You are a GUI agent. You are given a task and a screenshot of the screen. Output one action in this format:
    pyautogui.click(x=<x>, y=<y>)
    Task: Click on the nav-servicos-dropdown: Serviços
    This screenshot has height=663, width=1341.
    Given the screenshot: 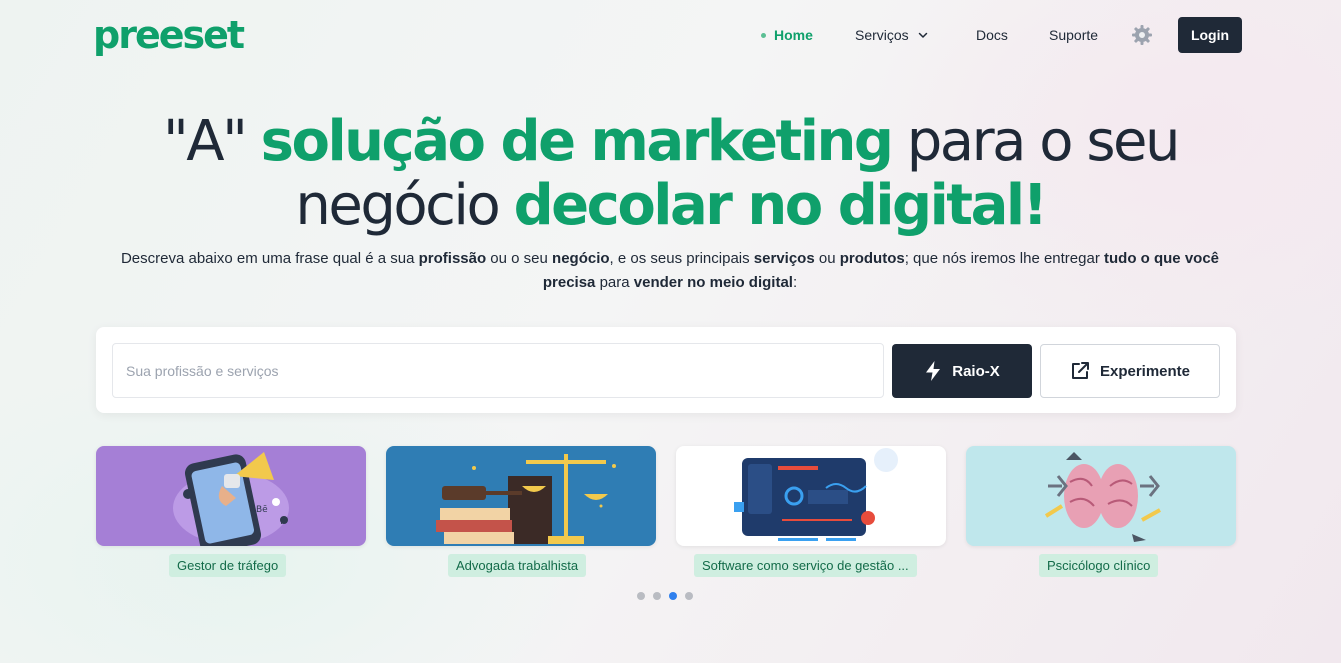 What is the action you would take?
    pyautogui.click(x=892, y=35)
    